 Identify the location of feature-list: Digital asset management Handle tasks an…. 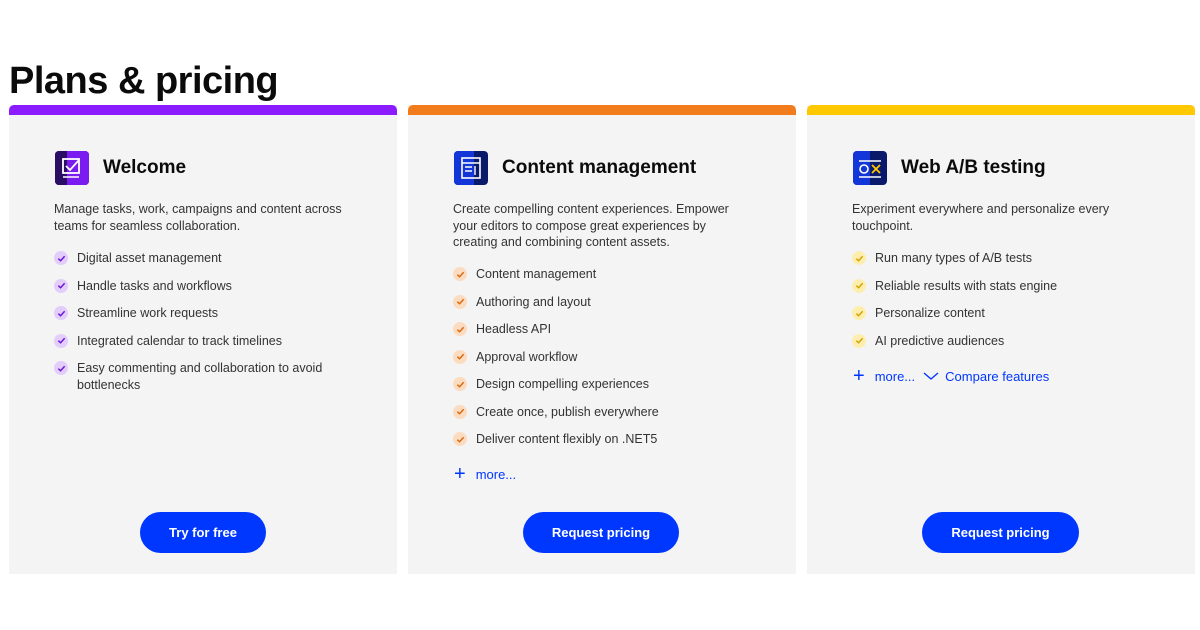
(214, 327).